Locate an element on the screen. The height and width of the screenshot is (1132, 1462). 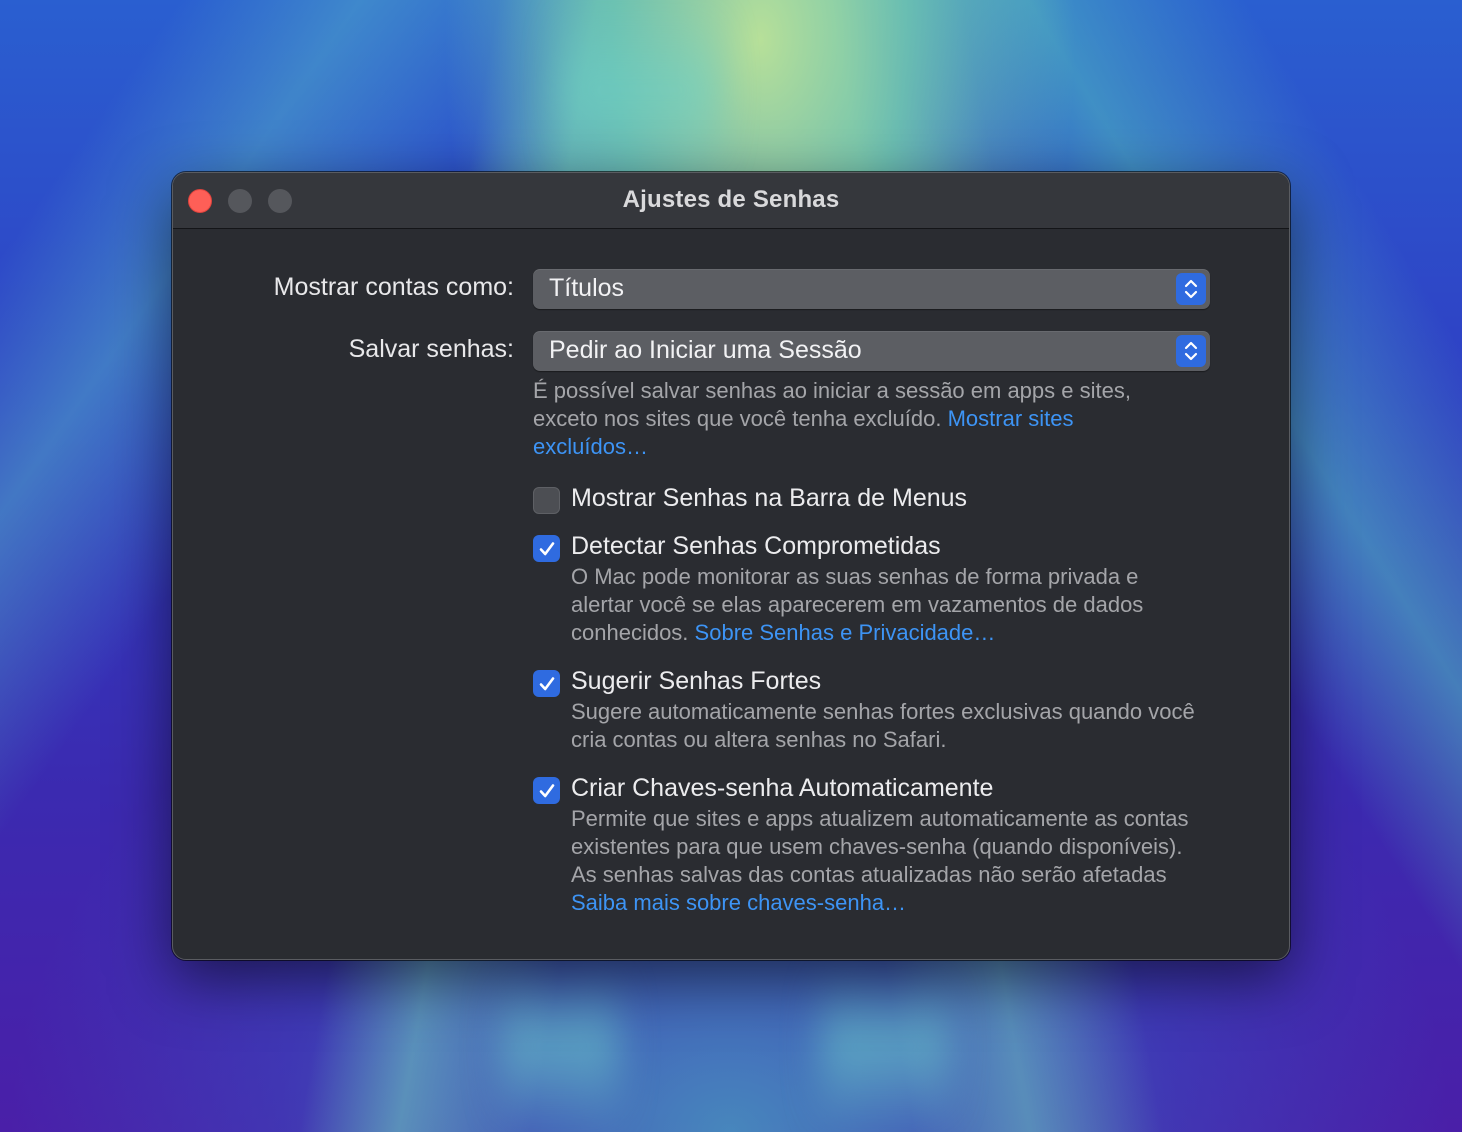
save-passwords-value: Pedir ao Iniciar uma Sessão is located at coordinates (705, 350).